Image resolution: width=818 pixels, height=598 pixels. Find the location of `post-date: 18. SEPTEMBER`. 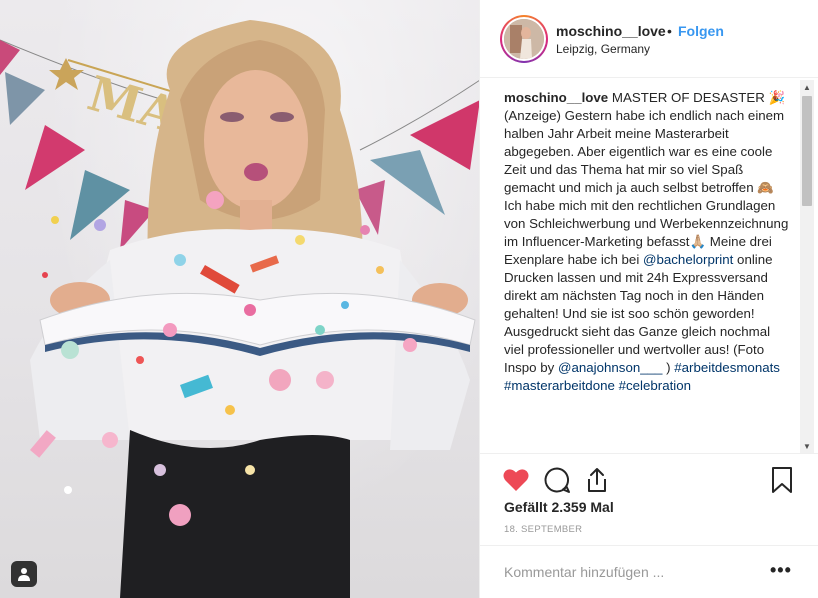

post-date: 18. SEPTEMBER is located at coordinates (543, 529).